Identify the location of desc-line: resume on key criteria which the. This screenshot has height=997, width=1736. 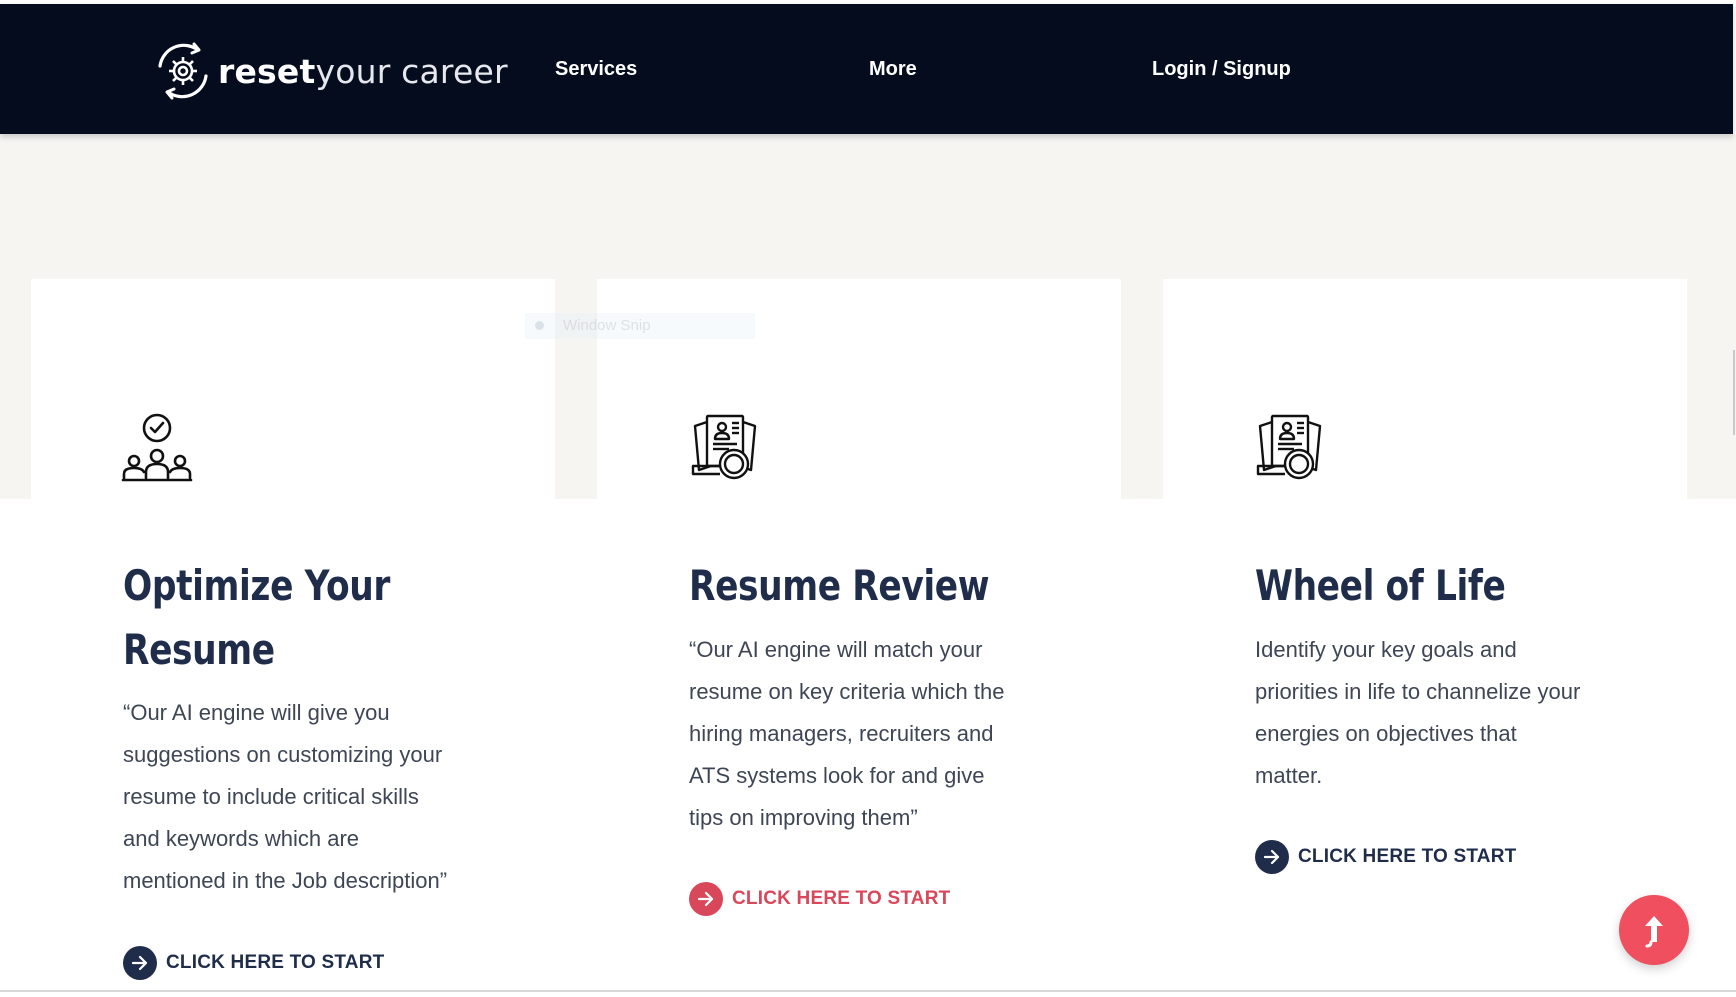
(847, 691).